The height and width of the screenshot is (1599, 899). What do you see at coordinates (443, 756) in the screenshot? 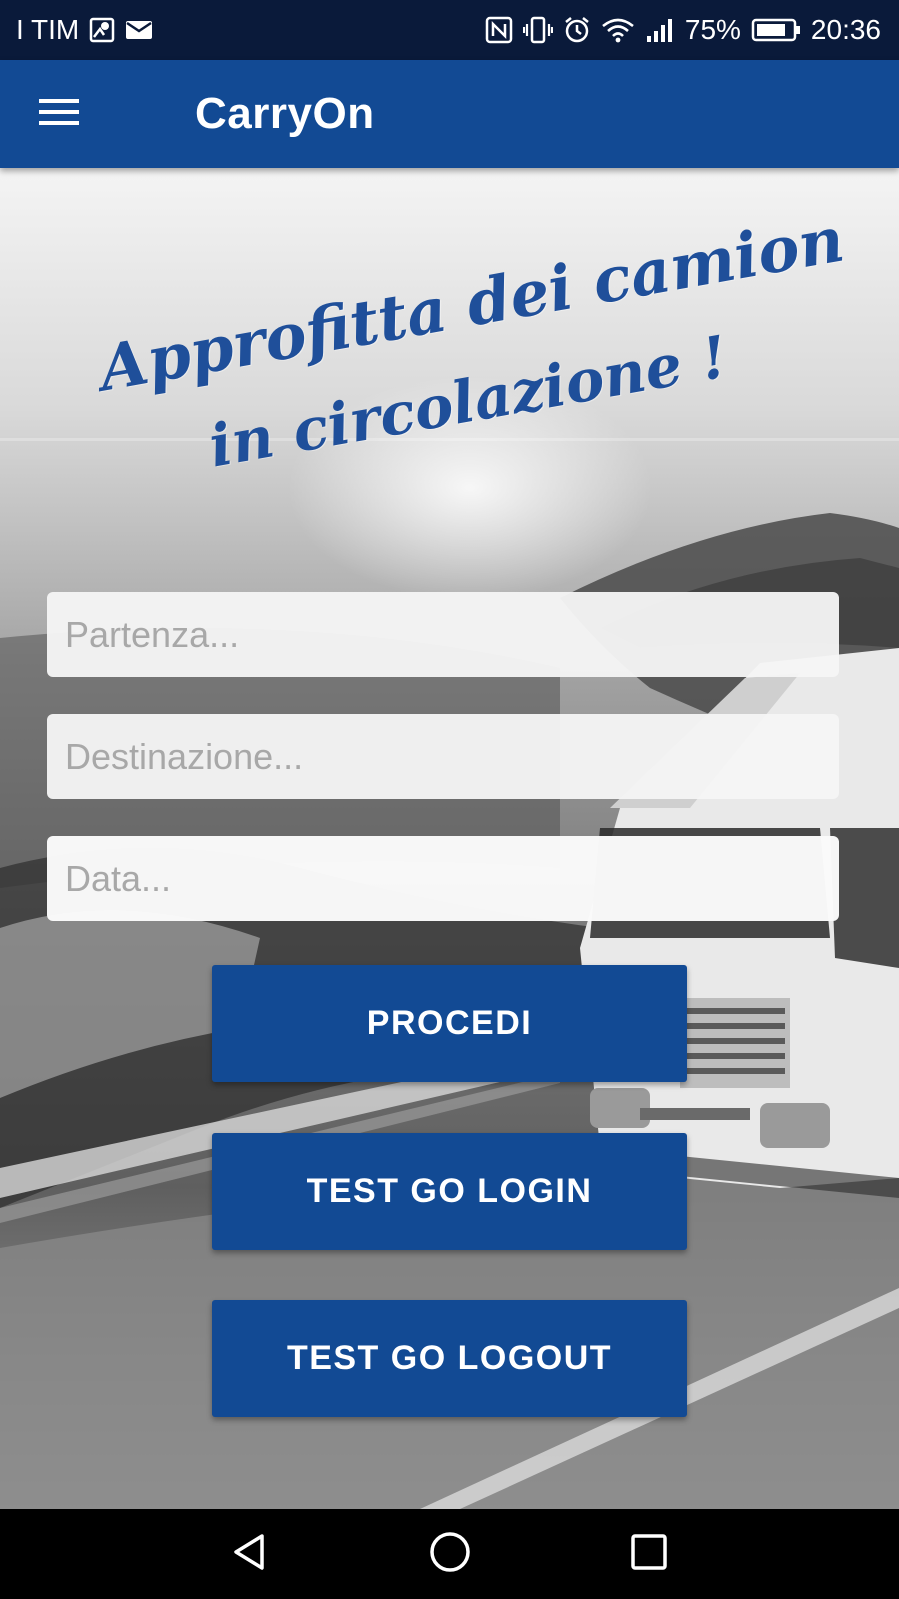
I see `destinazione-input` at bounding box center [443, 756].